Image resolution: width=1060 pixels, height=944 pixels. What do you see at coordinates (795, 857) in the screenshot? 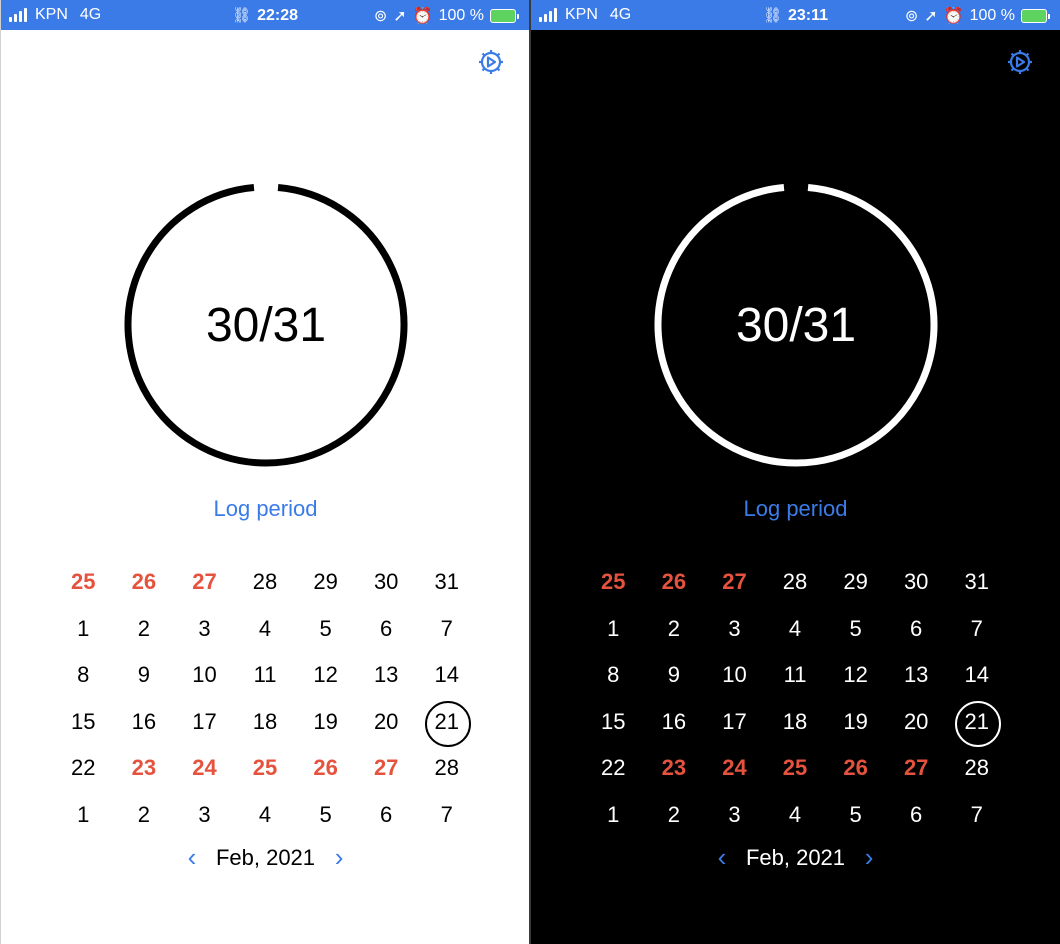
I see `month-navigation: ‹ Feb, 2021 ›` at bounding box center [795, 857].